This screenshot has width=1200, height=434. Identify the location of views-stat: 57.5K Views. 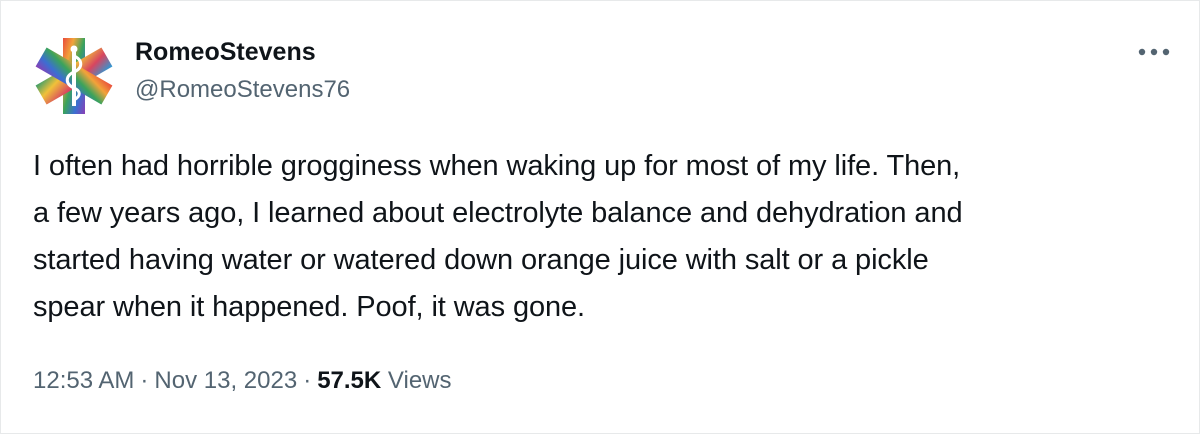
(384, 380).